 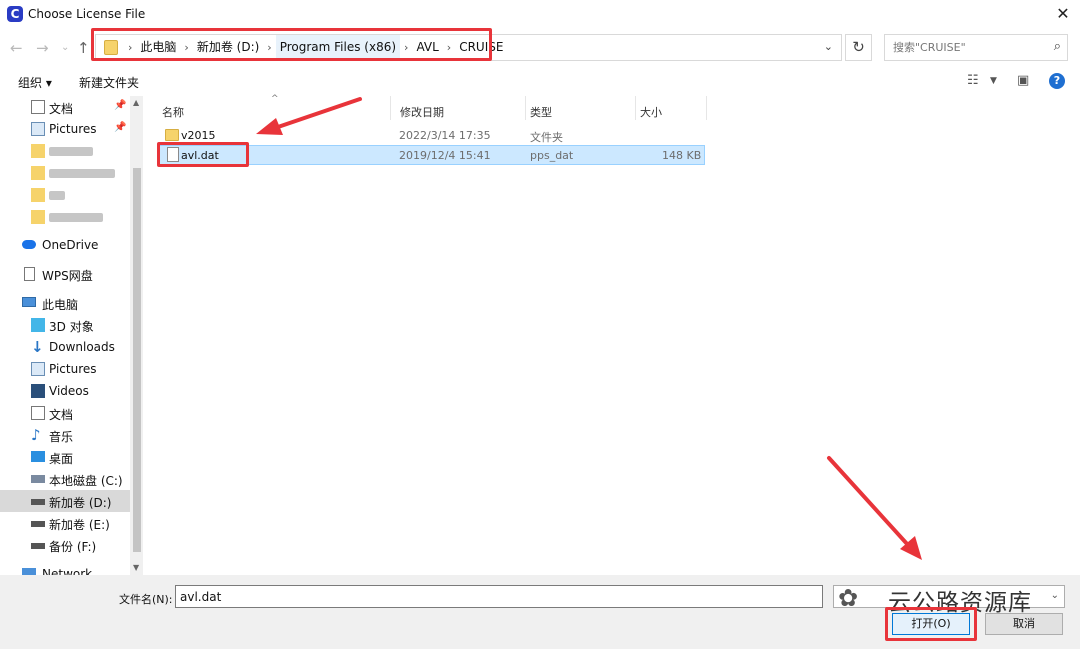 I want to click on organize-menu-button: 组织 ▾, so click(x=35, y=82).